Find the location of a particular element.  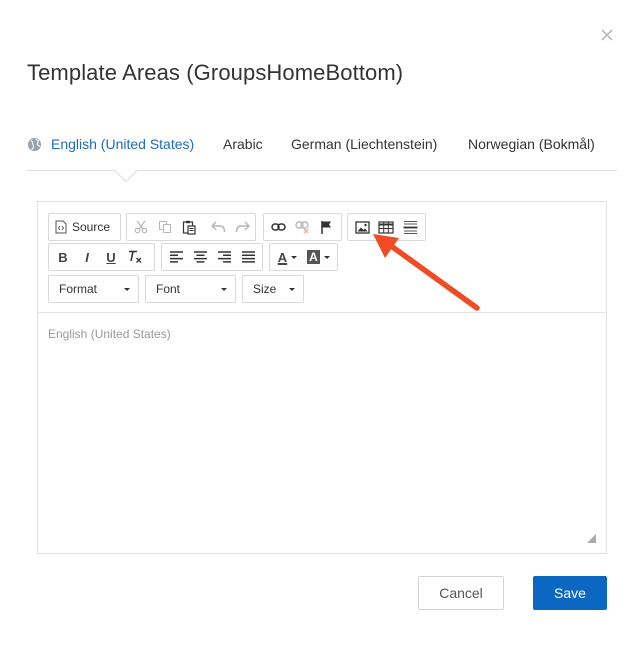

size-dropdown: Size is located at coordinates (273, 289).